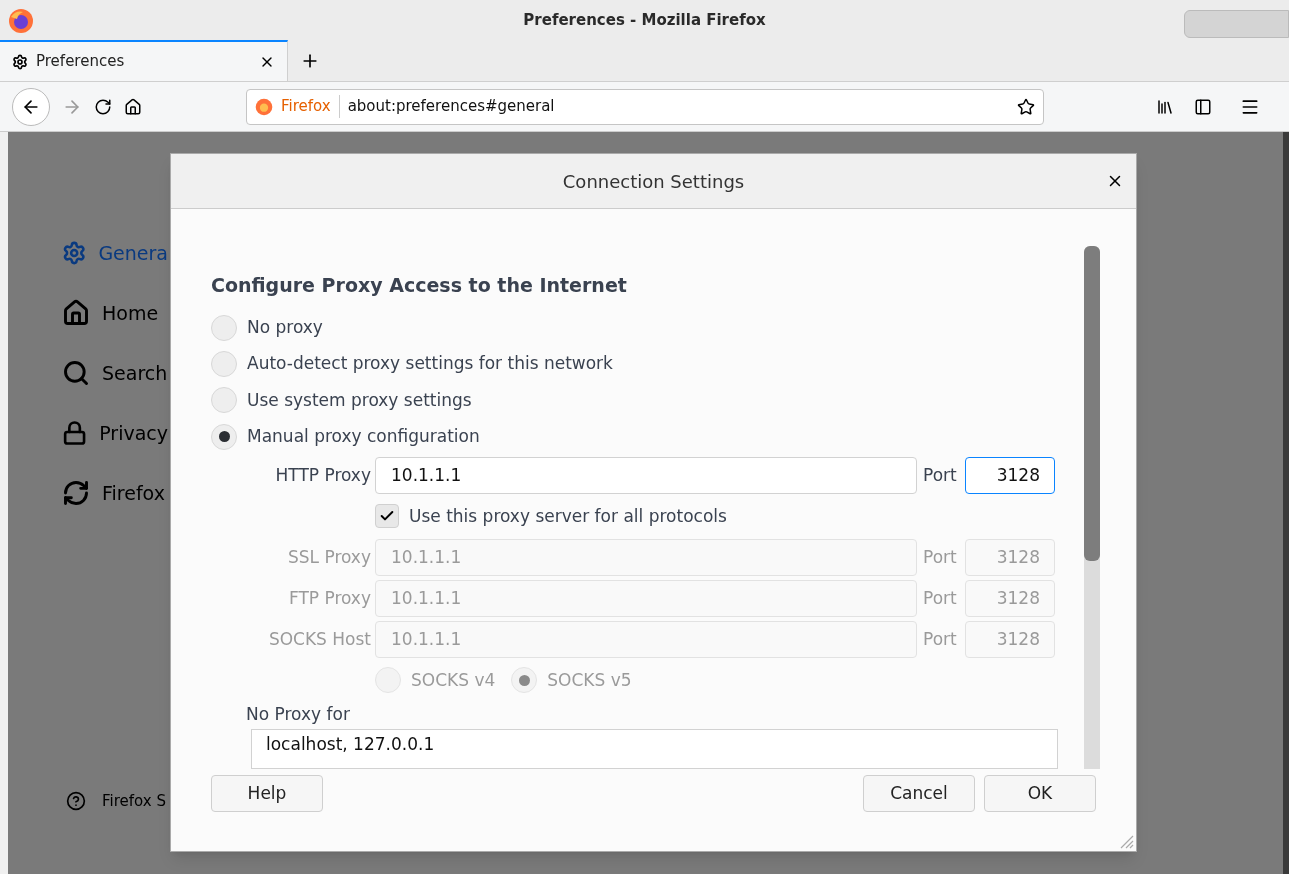  What do you see at coordinates (134, 801) in the screenshot?
I see `support-link: Firefox S` at bounding box center [134, 801].